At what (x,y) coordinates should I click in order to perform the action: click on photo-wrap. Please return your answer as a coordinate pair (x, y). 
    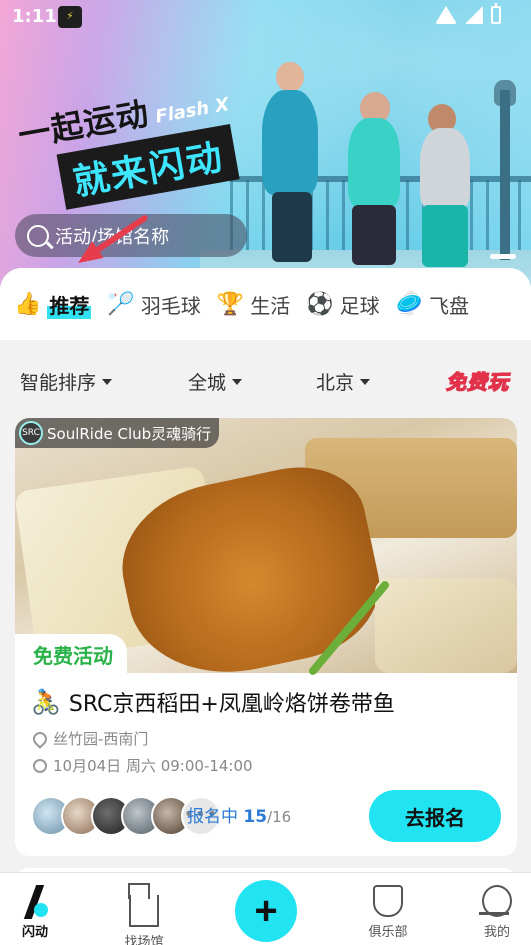
    Looking at the image, I should click on (446, 625).